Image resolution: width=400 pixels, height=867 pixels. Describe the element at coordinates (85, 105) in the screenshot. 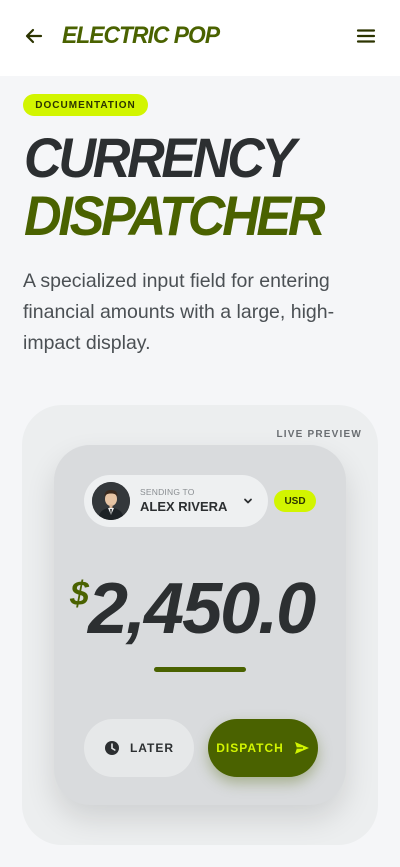

I see `documentation-badge: DOCUMENTATION` at that location.